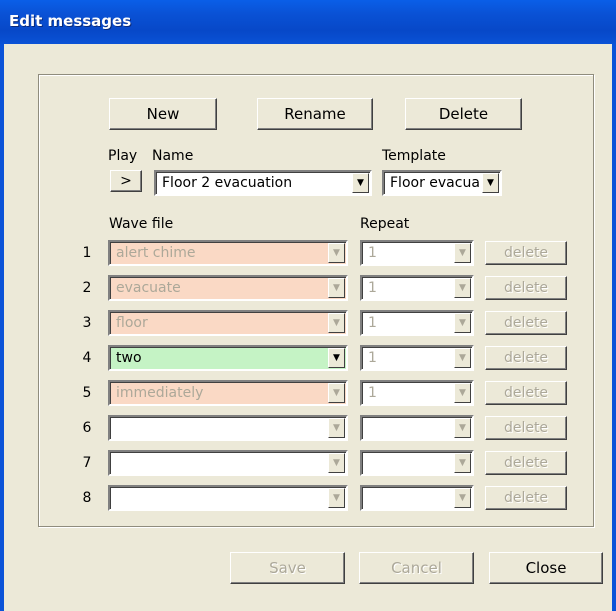  I want to click on wave-file-value: immediately, so click(160, 393).